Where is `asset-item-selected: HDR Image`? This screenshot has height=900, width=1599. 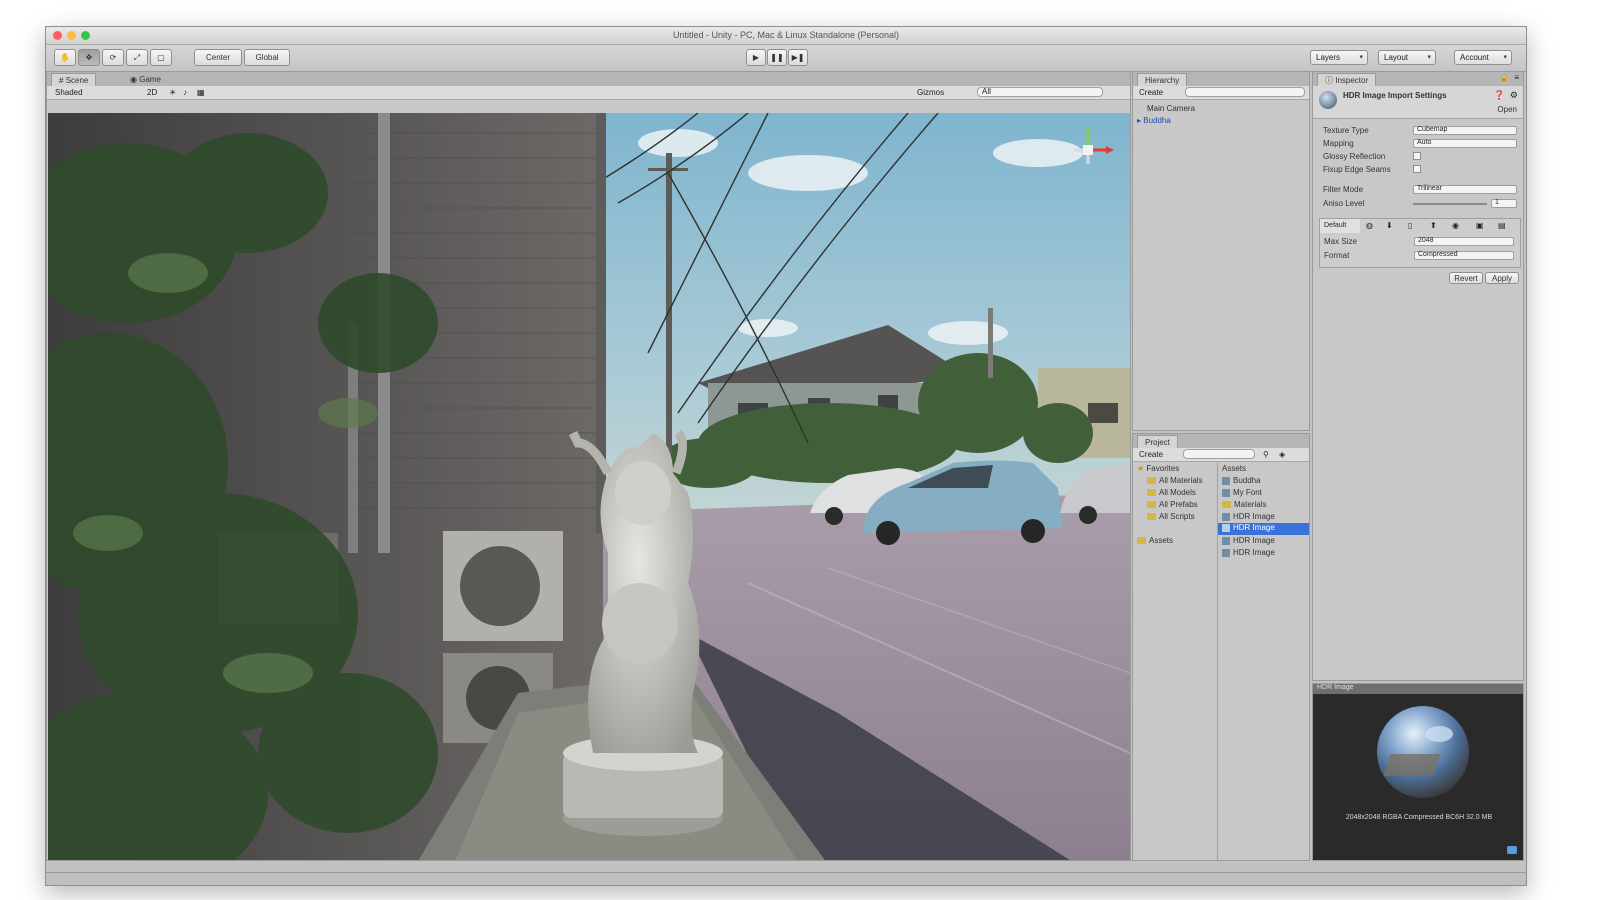
asset-item-selected: HDR Image is located at coordinates (1263, 529).